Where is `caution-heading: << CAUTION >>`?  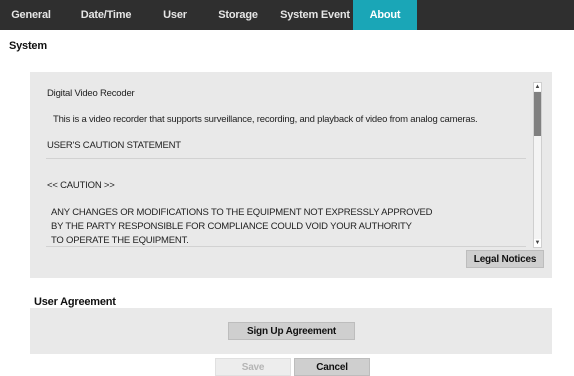
caution-heading: << CAUTION >> is located at coordinates (81, 185).